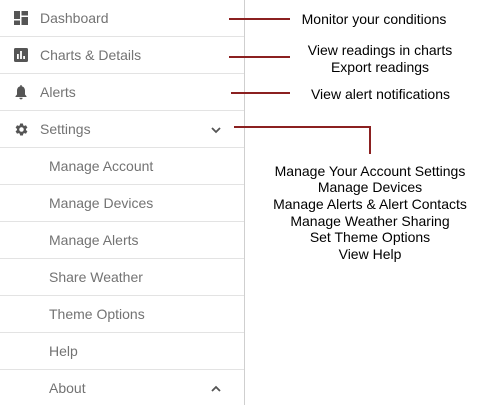 The width and height of the screenshot is (489, 407). I want to click on annotation-settings-line5: Set Theme Options, so click(370, 237).